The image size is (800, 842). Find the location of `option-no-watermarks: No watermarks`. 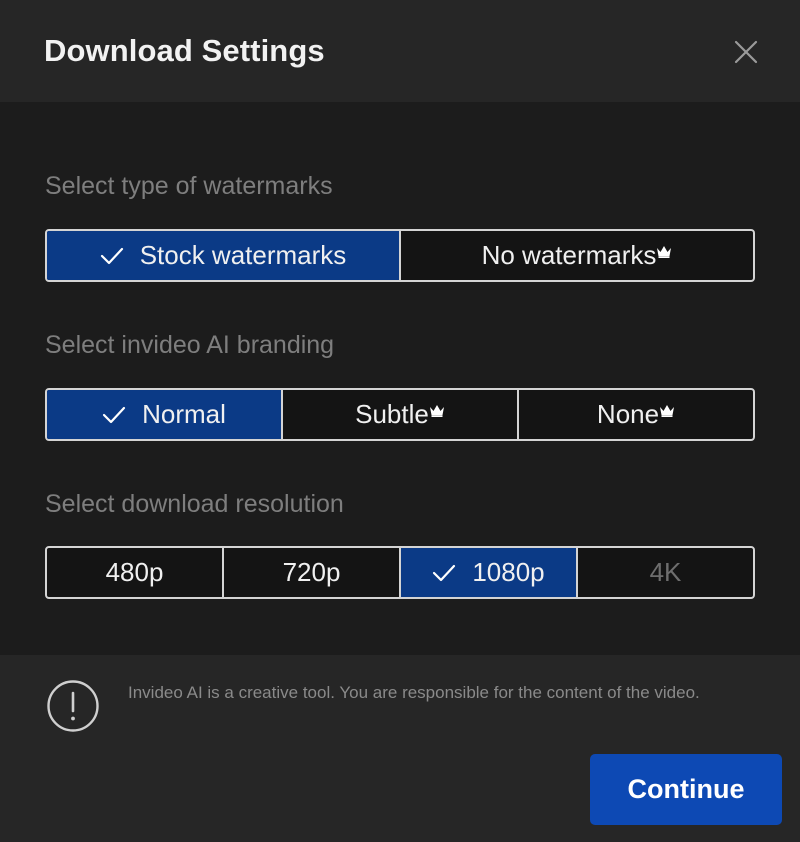

option-no-watermarks: No watermarks is located at coordinates (577, 255).